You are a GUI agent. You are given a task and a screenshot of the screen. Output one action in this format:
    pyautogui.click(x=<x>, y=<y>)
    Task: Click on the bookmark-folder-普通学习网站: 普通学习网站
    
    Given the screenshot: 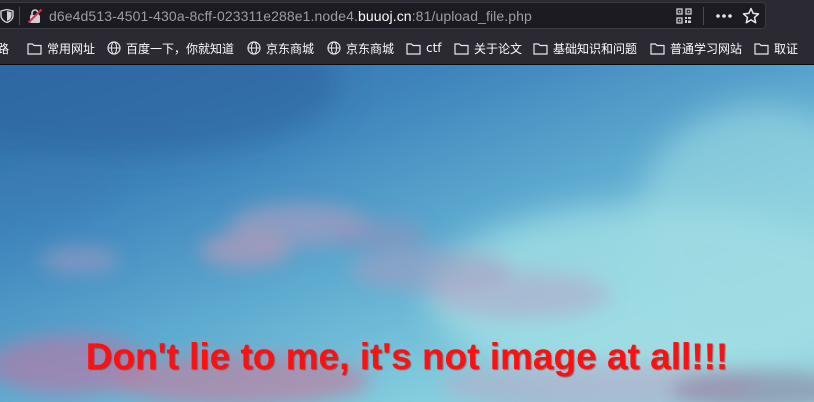 What is the action you would take?
    pyautogui.click(x=696, y=48)
    